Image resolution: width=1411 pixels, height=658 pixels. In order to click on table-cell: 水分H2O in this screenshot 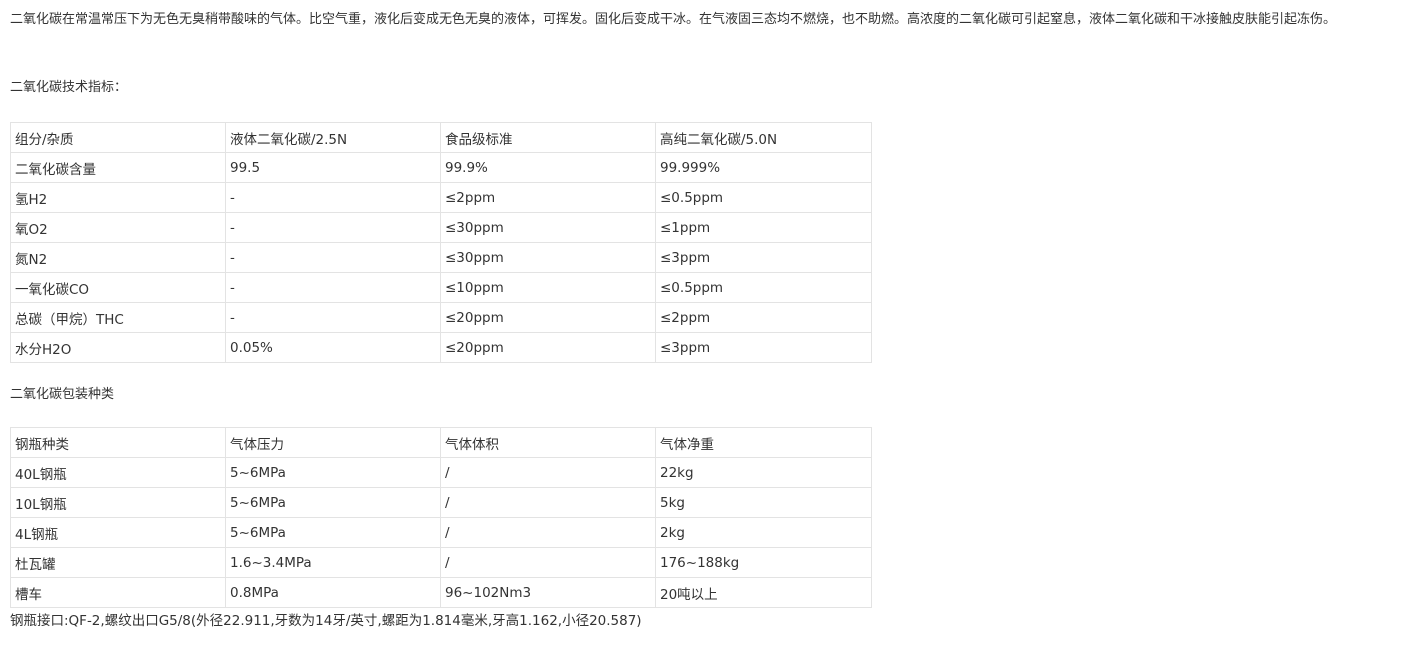, I will do `click(118, 347)`.